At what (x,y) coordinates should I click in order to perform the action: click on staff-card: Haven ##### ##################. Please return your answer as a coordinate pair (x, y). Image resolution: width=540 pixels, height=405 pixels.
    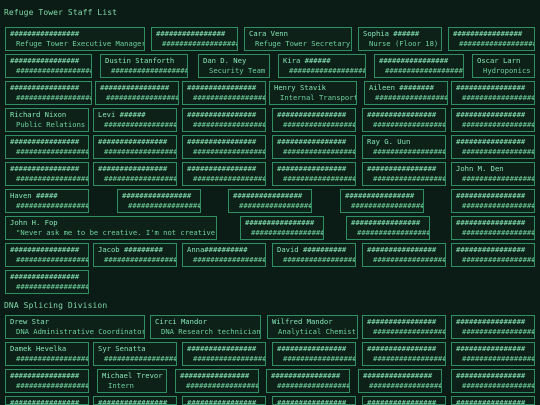
    Looking at the image, I should click on (47, 201).